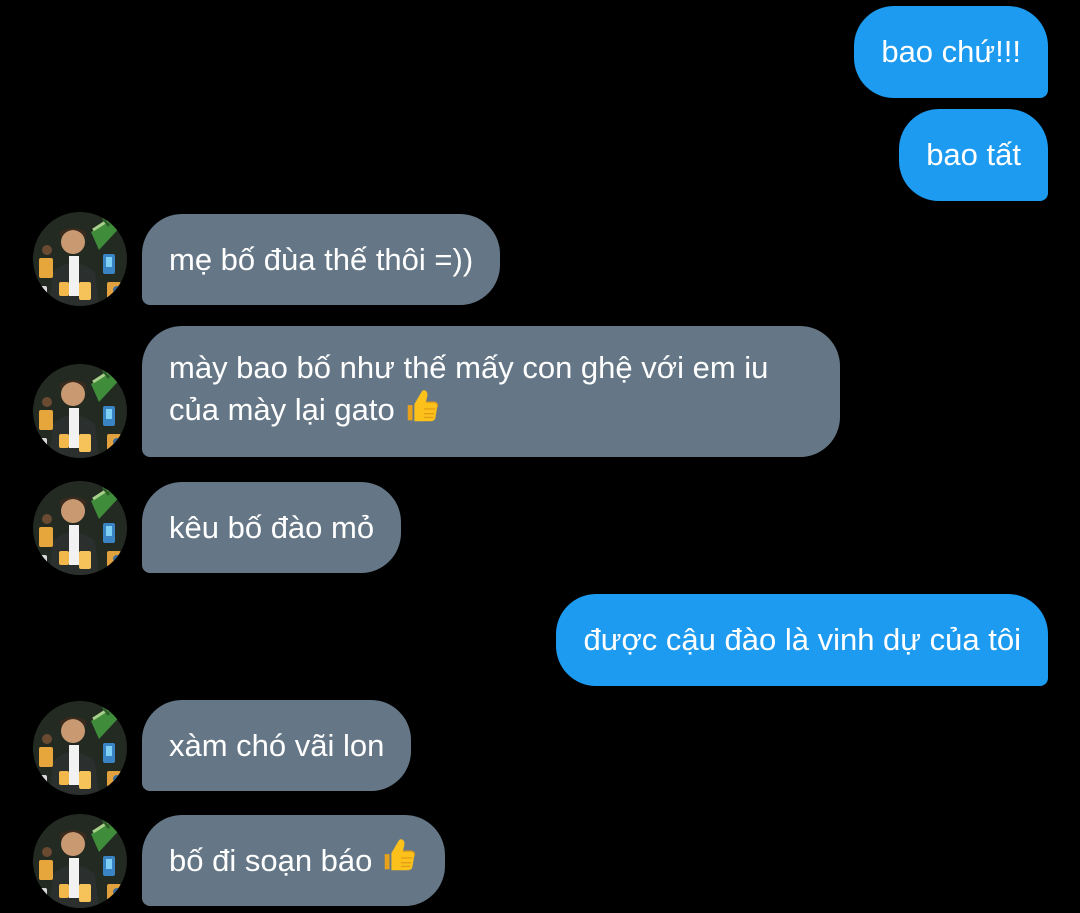  I want to click on message-text: bao tất, so click(973, 154).